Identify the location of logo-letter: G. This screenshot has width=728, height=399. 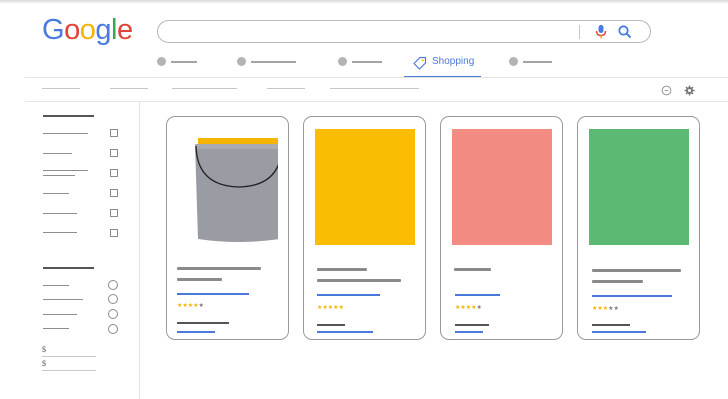
(53, 30).